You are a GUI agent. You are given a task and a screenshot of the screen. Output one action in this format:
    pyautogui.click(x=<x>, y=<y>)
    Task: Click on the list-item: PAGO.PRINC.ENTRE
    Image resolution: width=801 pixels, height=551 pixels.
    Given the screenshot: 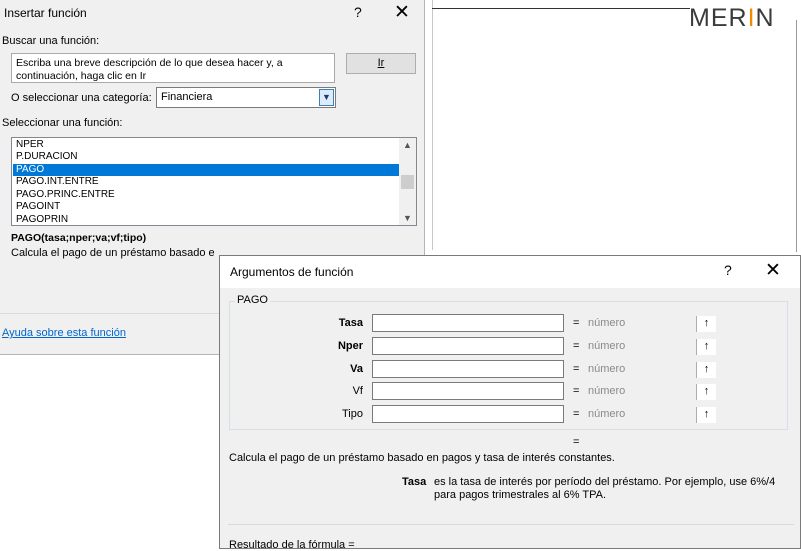 What is the action you would take?
    pyautogui.click(x=208, y=195)
    